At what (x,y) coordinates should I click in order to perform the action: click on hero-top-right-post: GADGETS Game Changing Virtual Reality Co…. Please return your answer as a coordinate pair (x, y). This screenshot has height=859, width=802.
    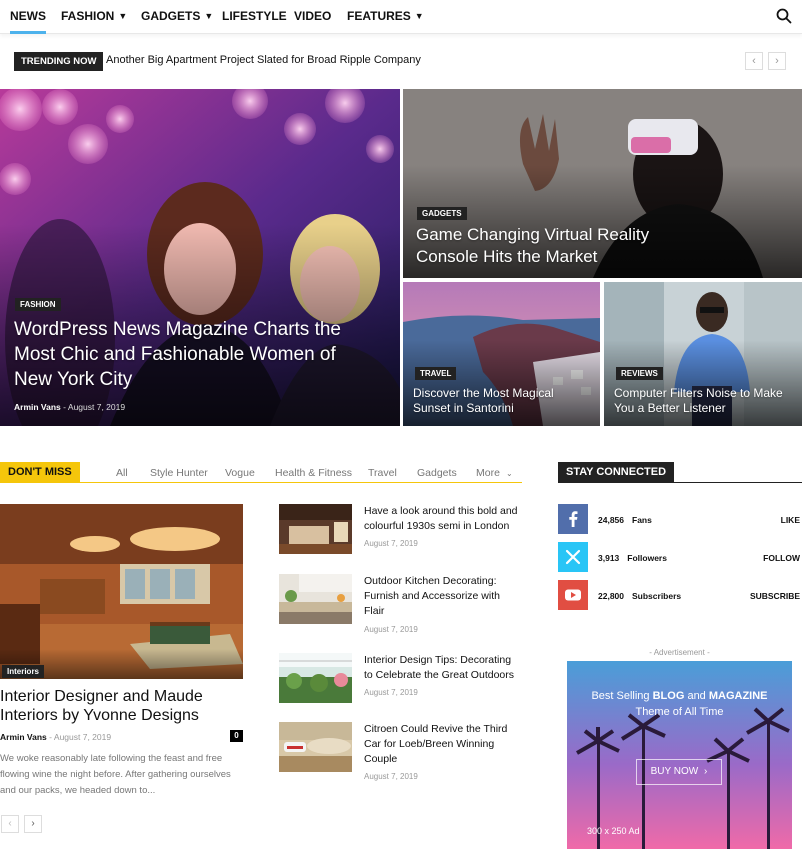
    Looking at the image, I should click on (602, 183).